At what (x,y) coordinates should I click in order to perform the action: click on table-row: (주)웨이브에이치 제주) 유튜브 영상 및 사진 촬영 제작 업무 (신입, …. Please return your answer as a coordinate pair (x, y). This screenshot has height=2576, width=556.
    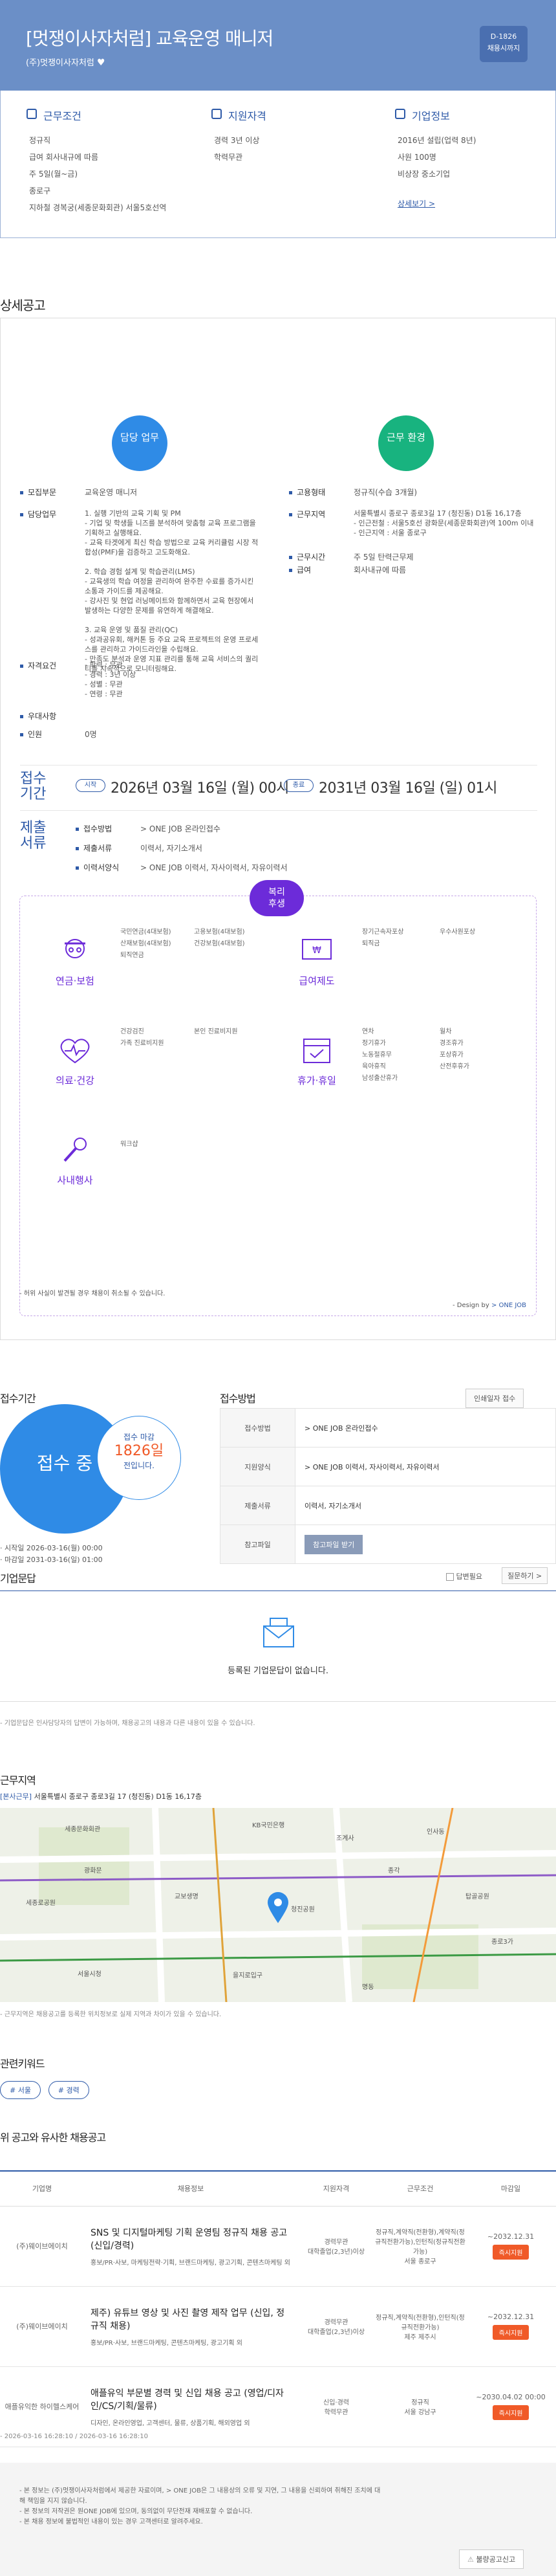
    Looking at the image, I should click on (278, 2326).